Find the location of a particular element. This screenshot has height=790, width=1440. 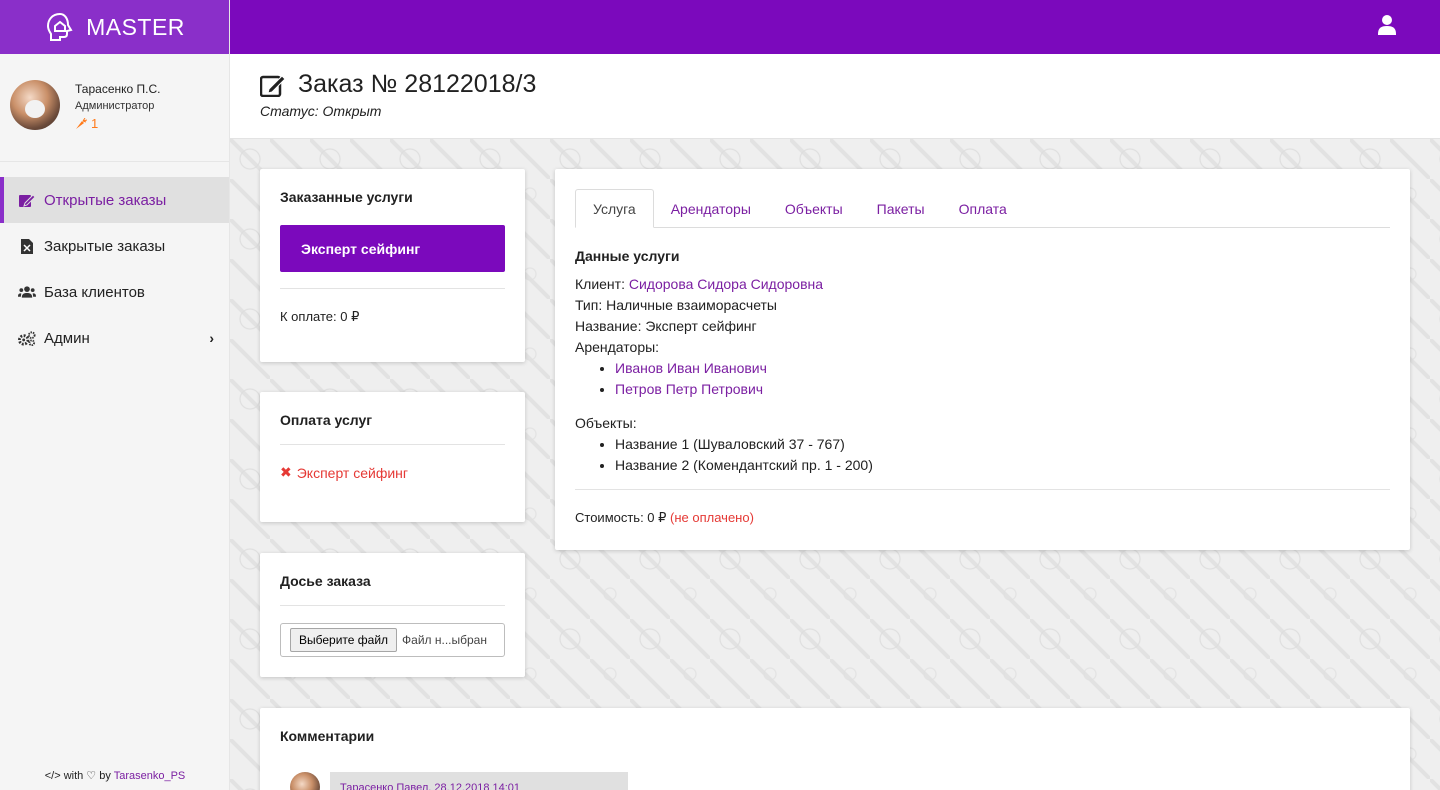

tab-tenants: Арендаторы is located at coordinates (711, 208).